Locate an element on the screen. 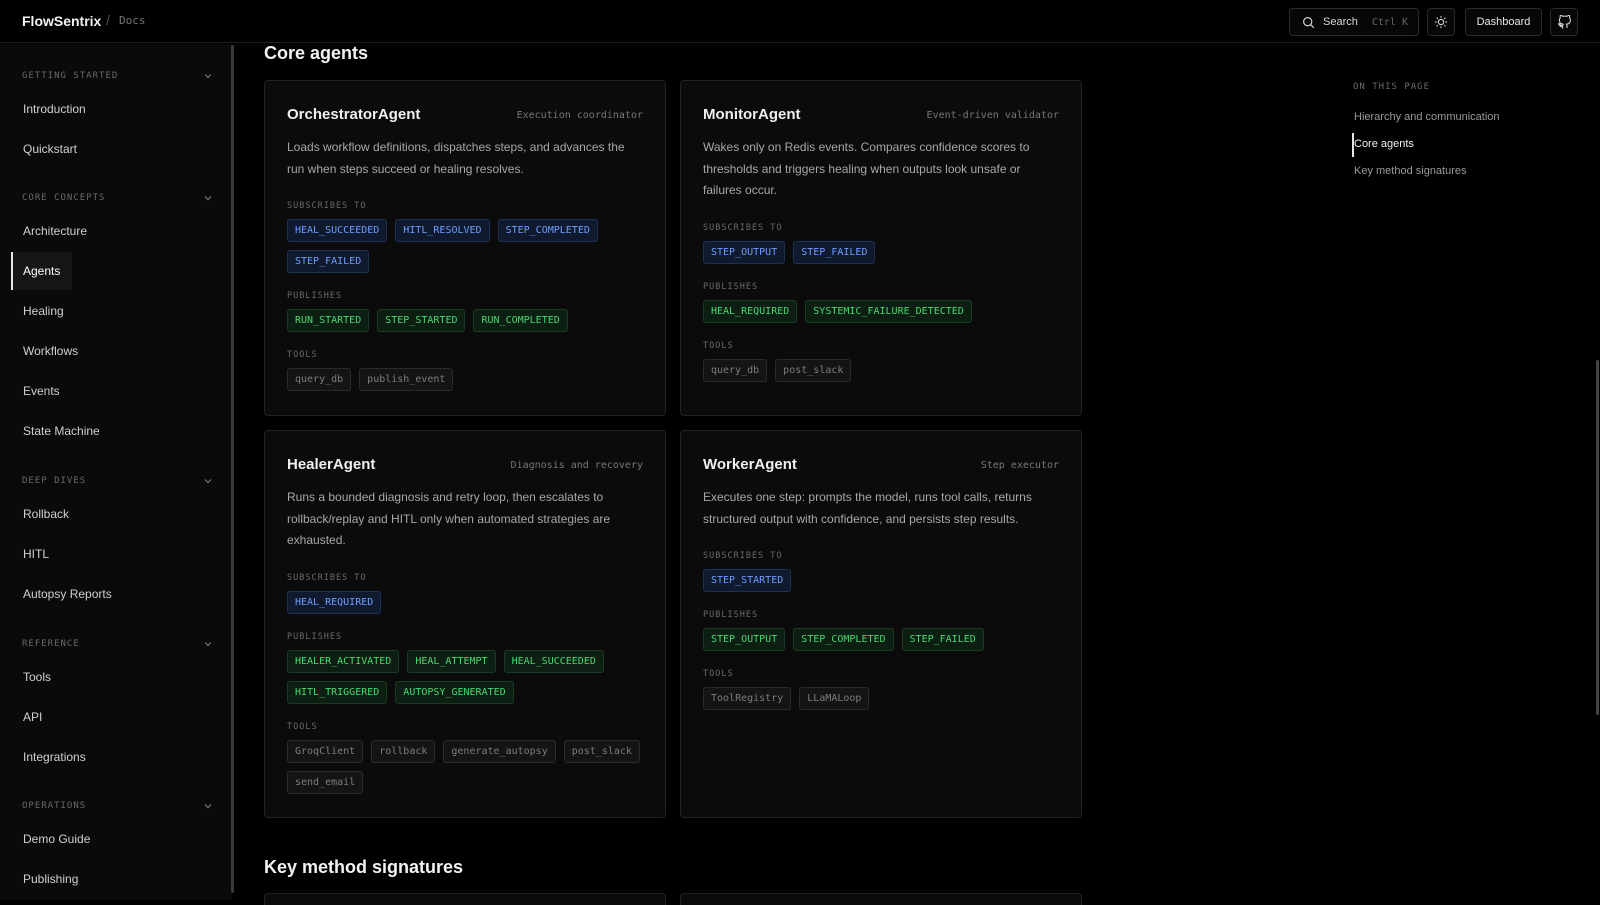 This screenshot has height=905, width=1600. sidebar-item-hitl: HITL is located at coordinates (36, 554).